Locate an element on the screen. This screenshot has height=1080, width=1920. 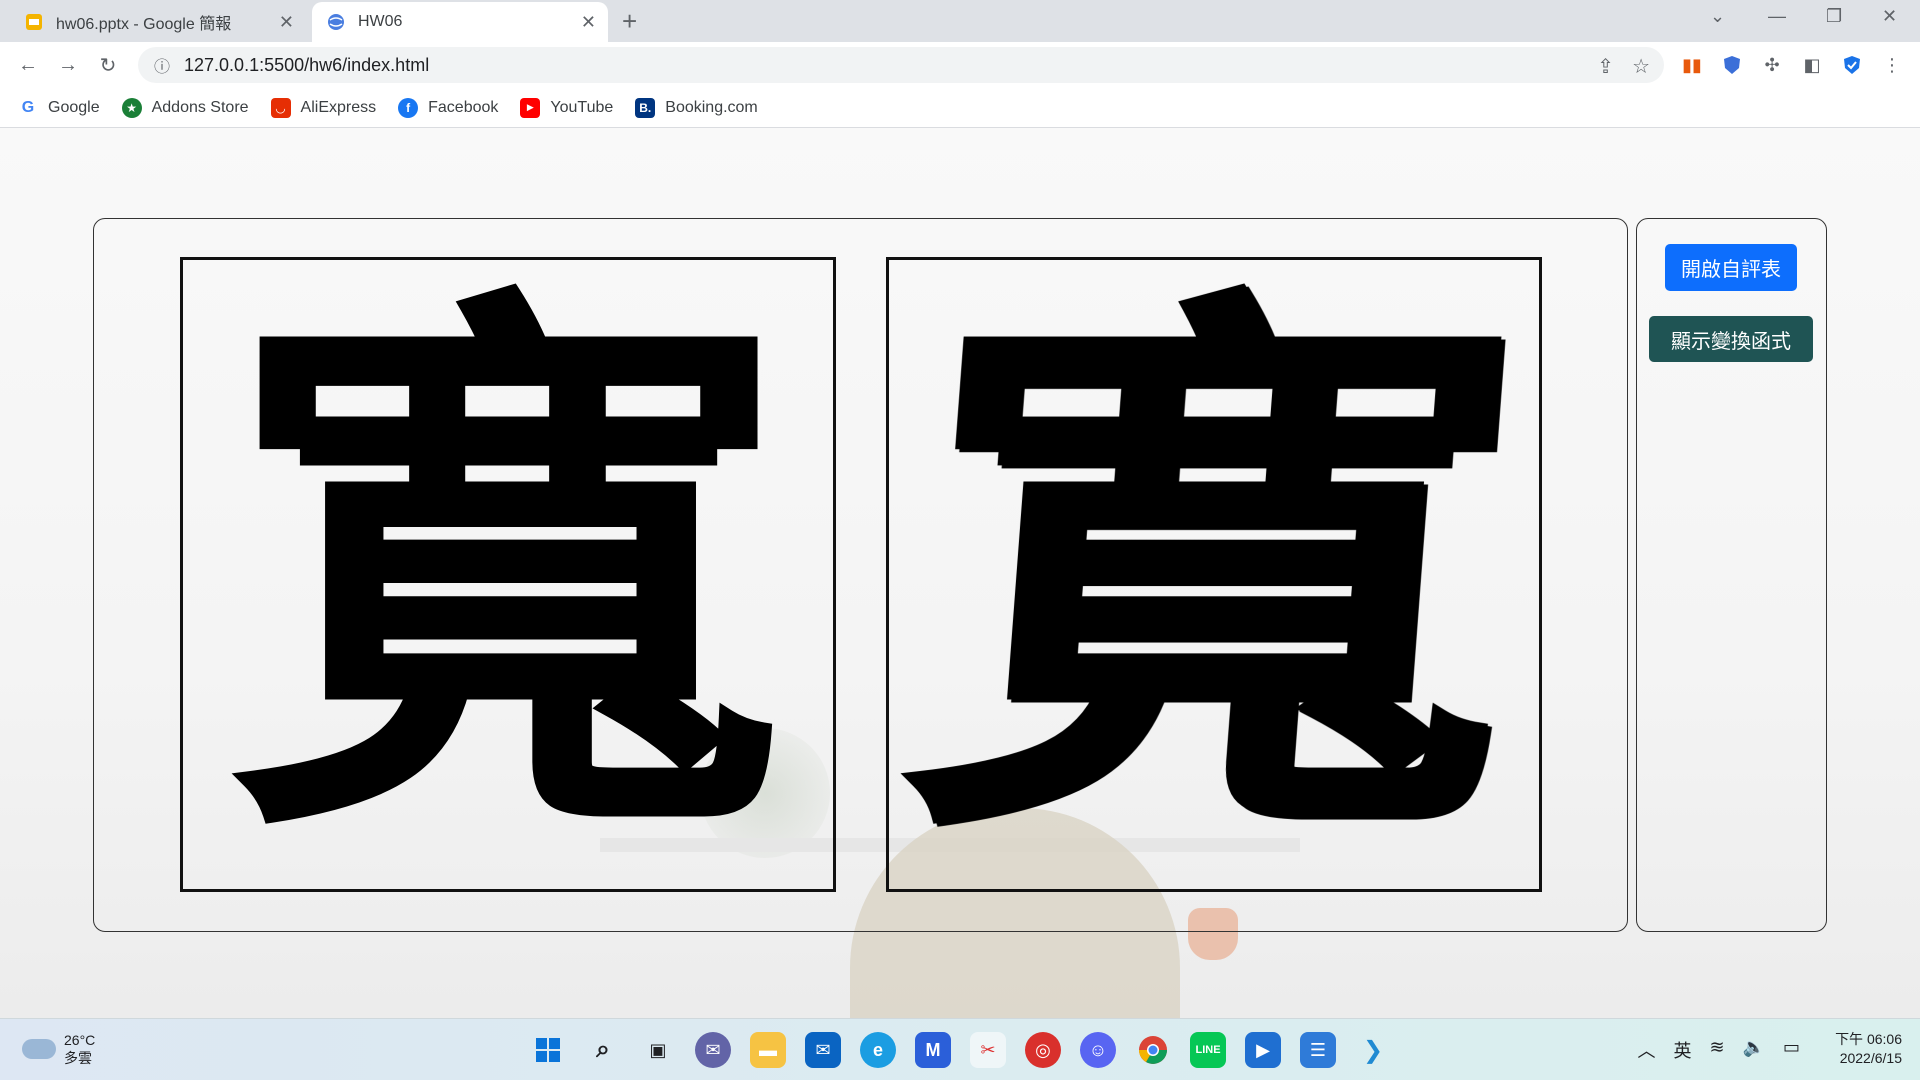
facebook-icon: f is located at coordinates (408, 107).